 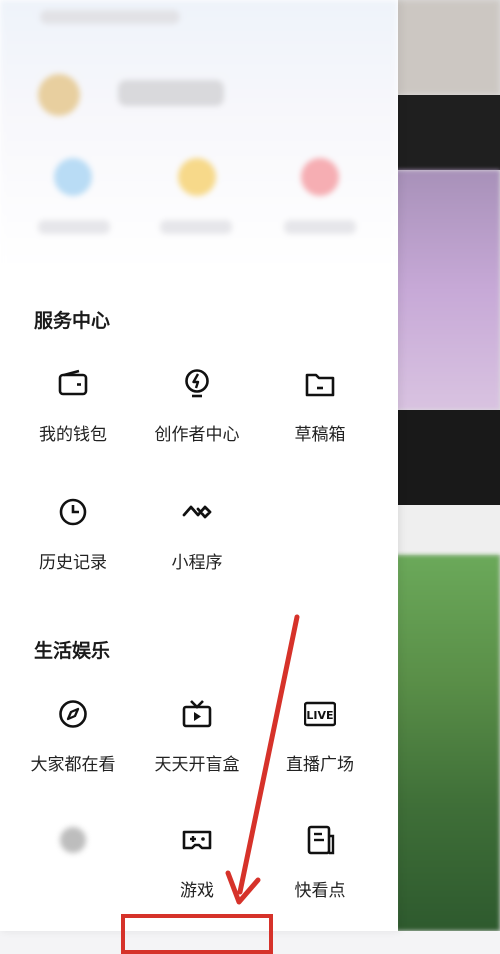 What do you see at coordinates (320, 891) in the screenshot?
I see `tile-label: 快看点` at bounding box center [320, 891].